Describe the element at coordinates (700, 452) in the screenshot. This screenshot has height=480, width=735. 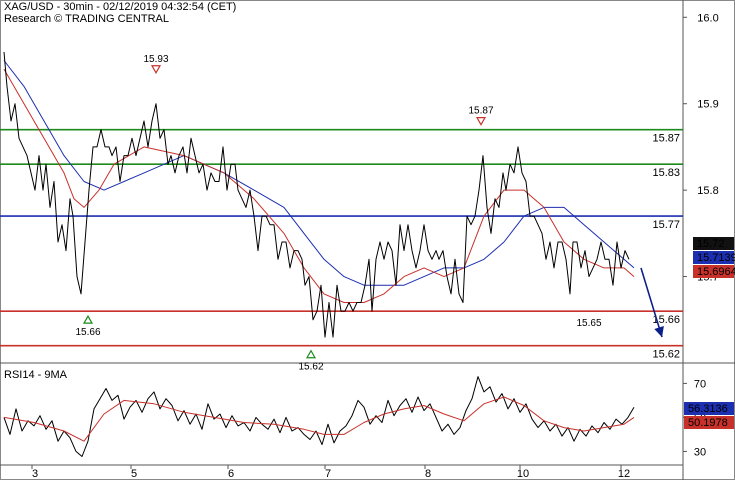
I see `rsi-tick-label: 30` at that location.